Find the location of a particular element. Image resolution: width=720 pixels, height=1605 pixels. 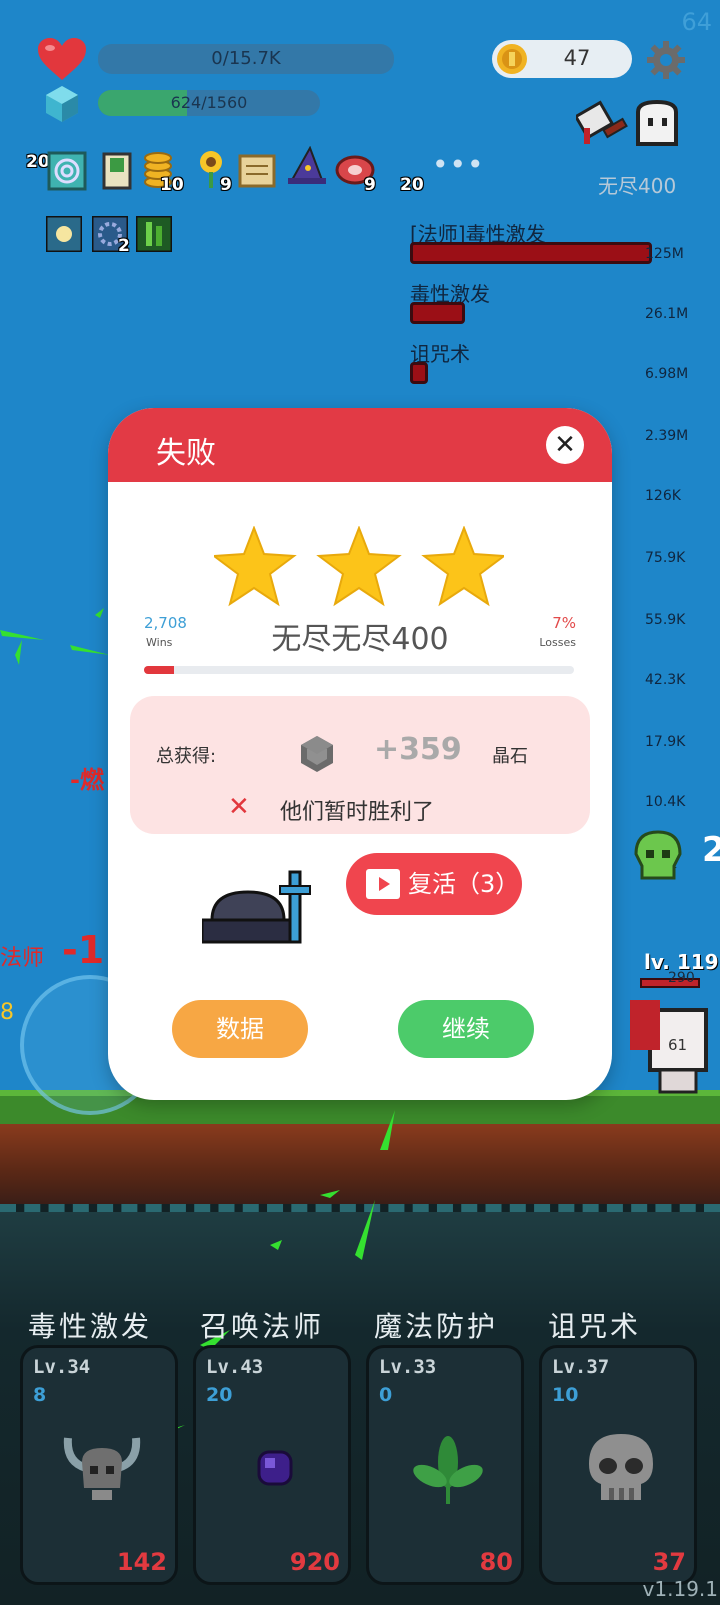

loss-rate-bar is located at coordinates (359, 670).